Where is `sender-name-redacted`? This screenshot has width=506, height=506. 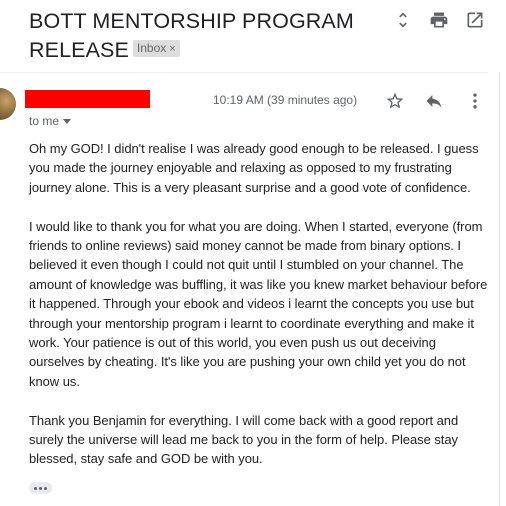 sender-name-redacted is located at coordinates (87, 99).